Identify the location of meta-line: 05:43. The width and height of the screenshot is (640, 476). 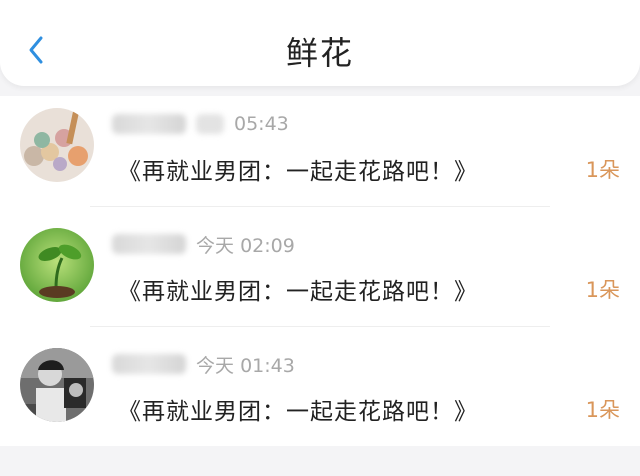
(200, 124).